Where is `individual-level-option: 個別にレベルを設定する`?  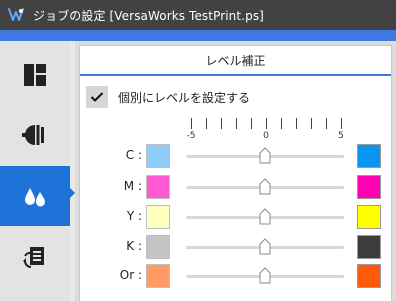
individual-level-option: 個別にレベルを設定する is located at coordinates (168, 97).